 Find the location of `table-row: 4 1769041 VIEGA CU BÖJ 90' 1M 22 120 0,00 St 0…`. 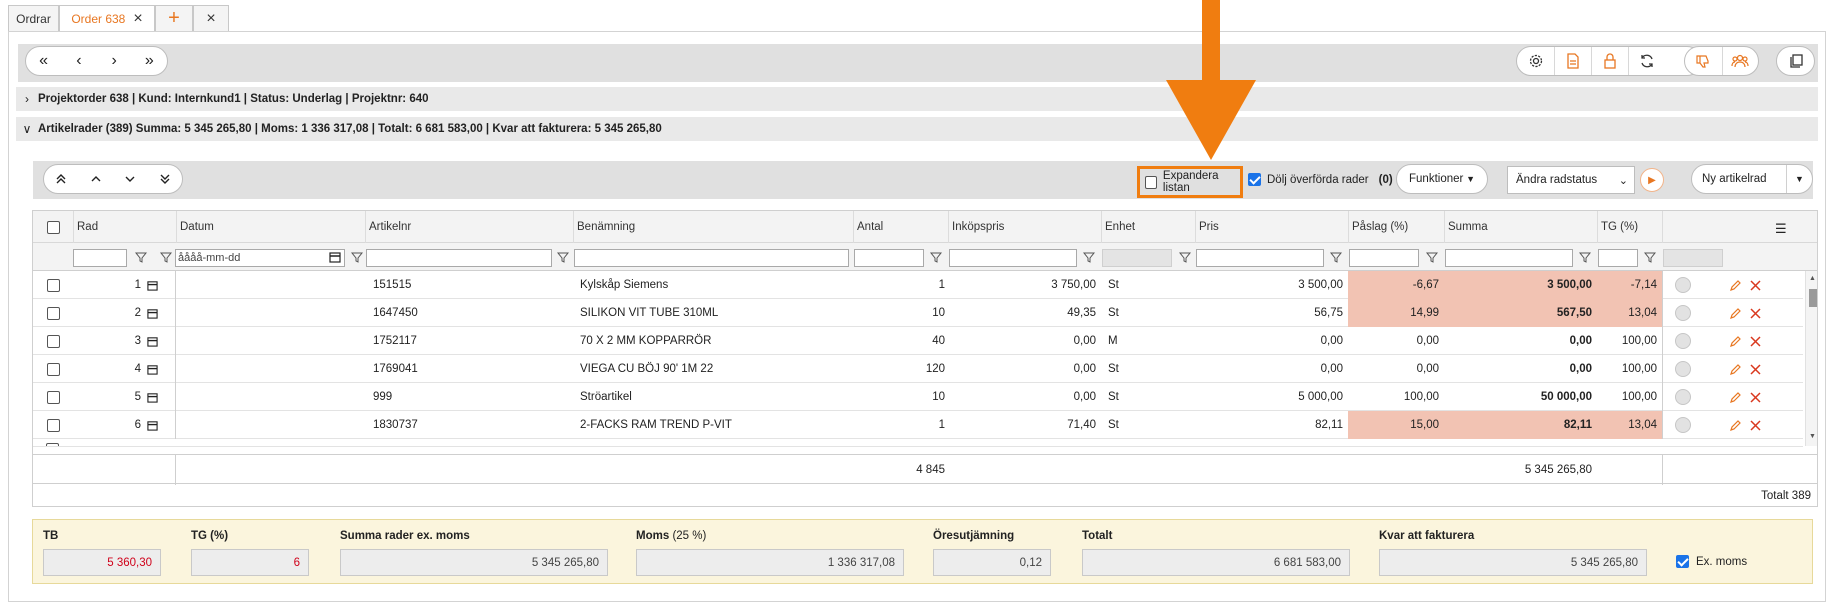

table-row: 4 1769041 VIEGA CU BÖJ 90' 1M 22 120 0,00 St 0… is located at coordinates (918, 369).